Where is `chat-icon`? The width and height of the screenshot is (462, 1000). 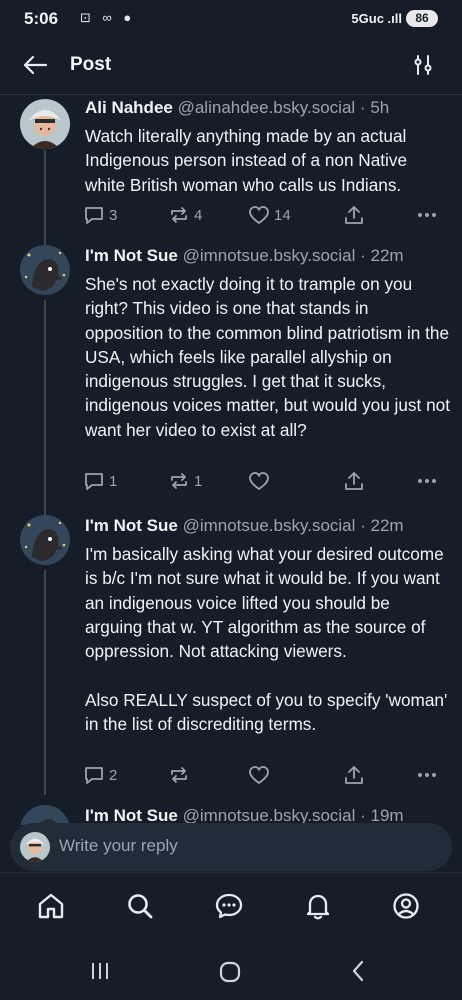
chat-icon is located at coordinates (229, 906).